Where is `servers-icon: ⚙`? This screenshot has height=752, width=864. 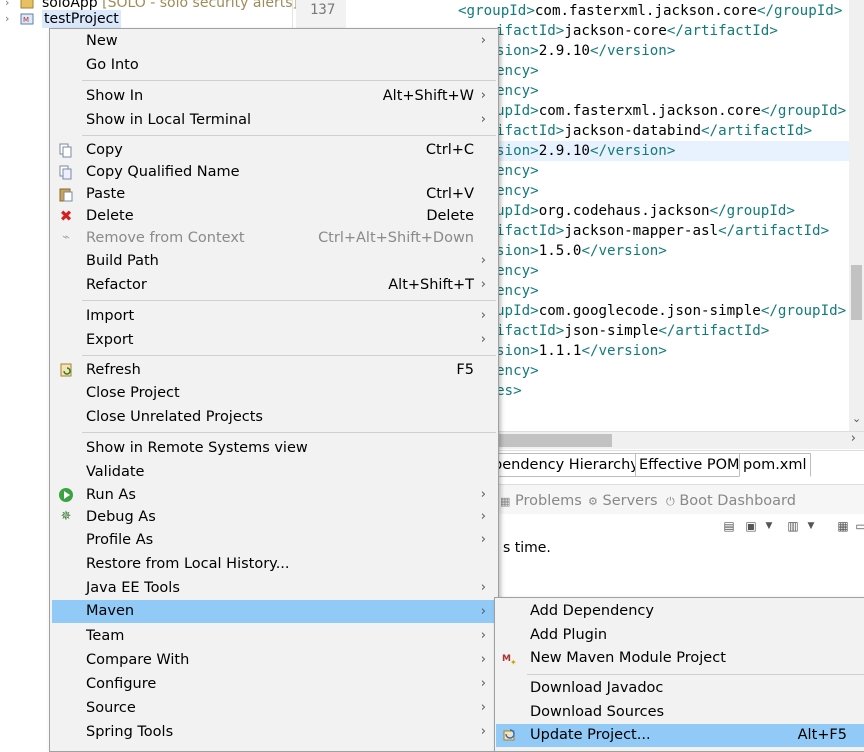 servers-icon: ⚙ is located at coordinates (593, 501).